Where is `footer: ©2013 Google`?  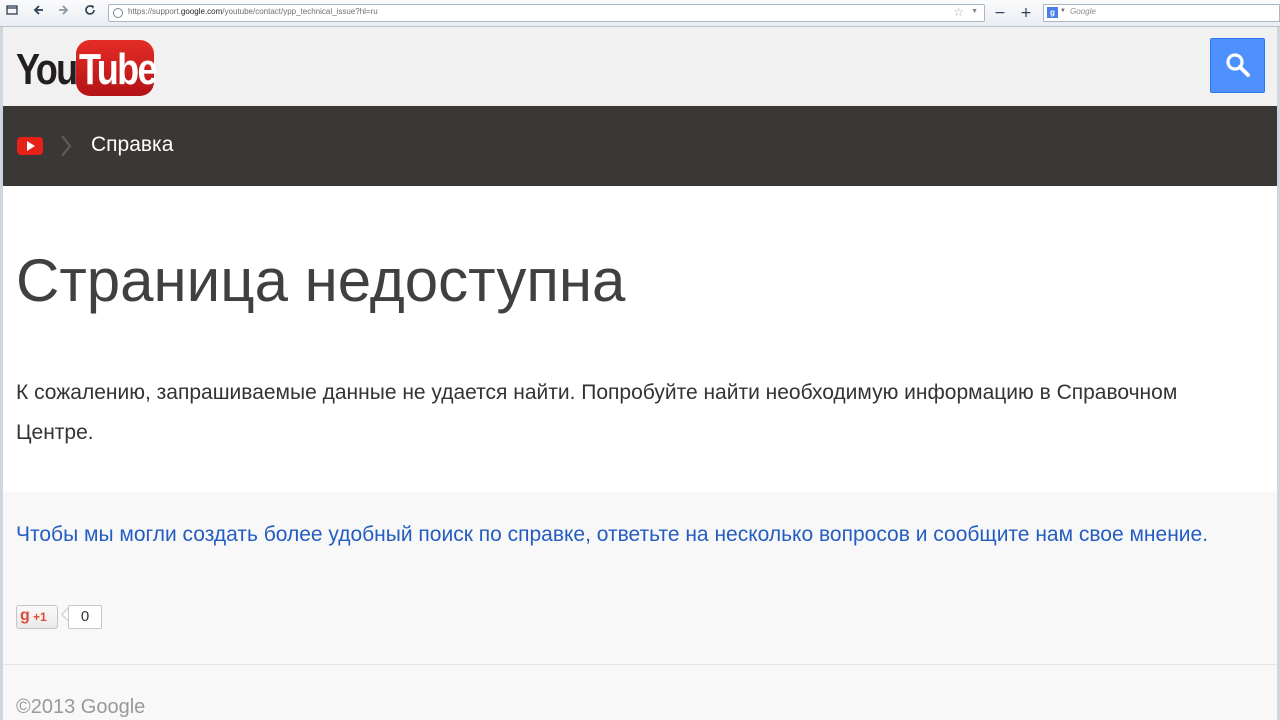 footer: ©2013 Google is located at coordinates (640, 692).